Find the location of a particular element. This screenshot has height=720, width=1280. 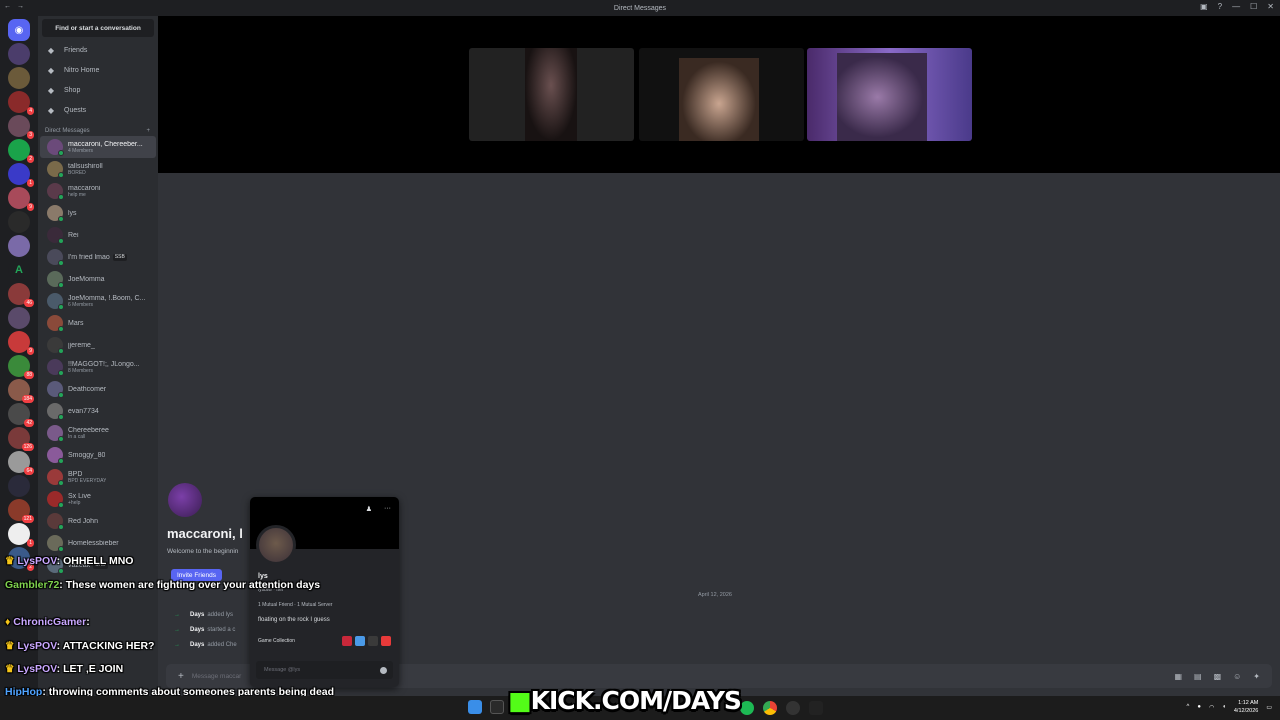

server-icon: 64 is located at coordinates (21, 463).